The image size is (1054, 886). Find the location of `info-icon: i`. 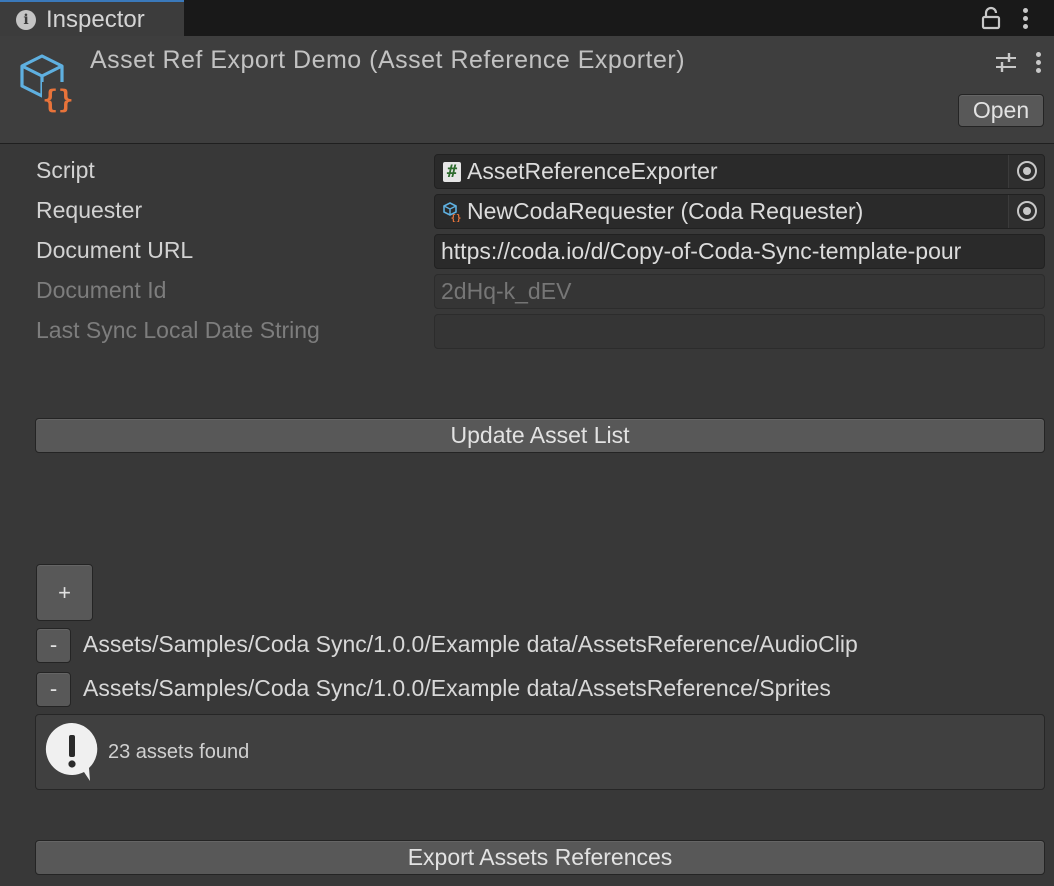

info-icon: i is located at coordinates (26, 20).